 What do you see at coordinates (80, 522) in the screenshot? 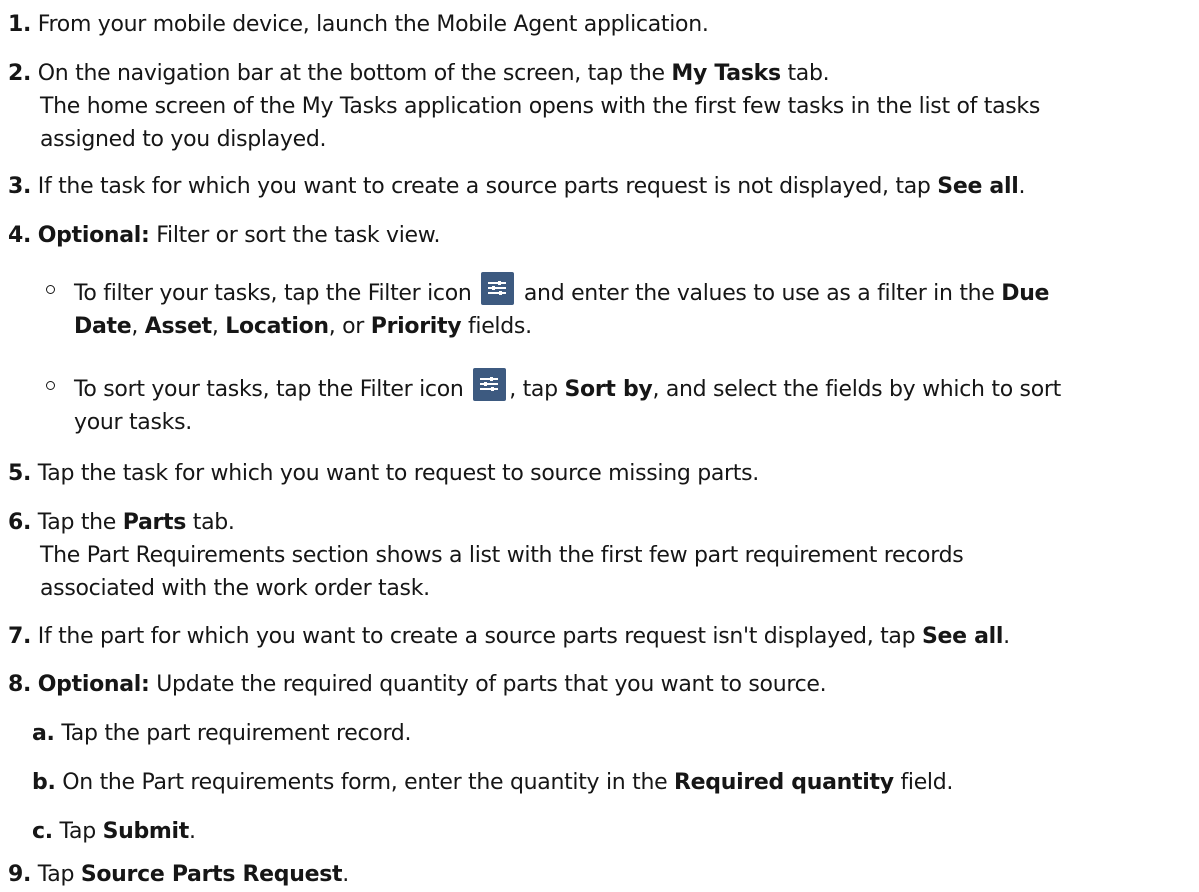
I see `step-text: Tap the` at bounding box center [80, 522].